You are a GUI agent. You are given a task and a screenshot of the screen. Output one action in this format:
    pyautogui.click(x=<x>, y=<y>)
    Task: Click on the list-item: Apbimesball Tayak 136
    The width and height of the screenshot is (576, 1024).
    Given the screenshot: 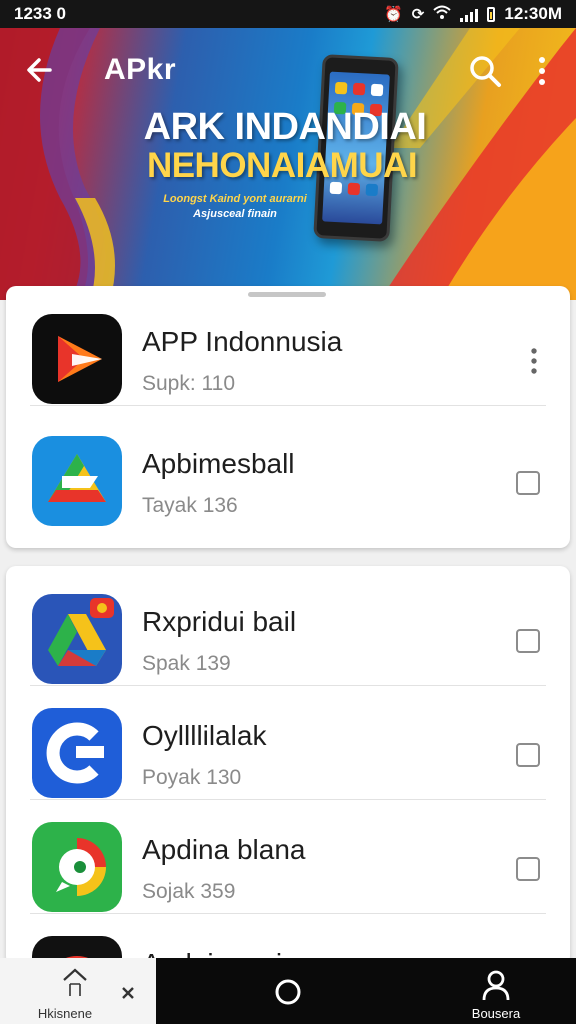 What is the action you would take?
    pyautogui.click(x=288, y=468)
    